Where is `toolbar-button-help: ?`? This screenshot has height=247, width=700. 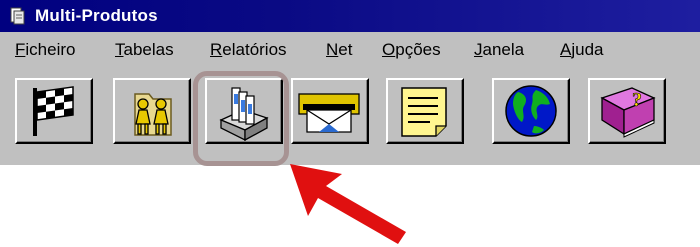
toolbar-button-help: ? is located at coordinates (627, 111).